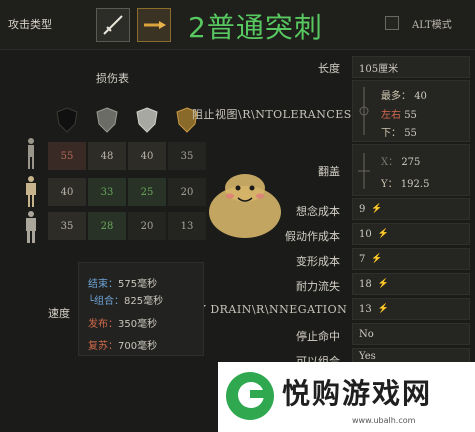  What do you see at coordinates (329, 171) in the screenshot?
I see `cover-label: 翻盖` at bounding box center [329, 171].